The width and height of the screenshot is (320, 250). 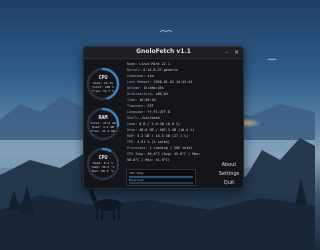 What do you see at coordinates (150, 106) in the screenshot?
I see `info-value: EST` at bounding box center [150, 106].